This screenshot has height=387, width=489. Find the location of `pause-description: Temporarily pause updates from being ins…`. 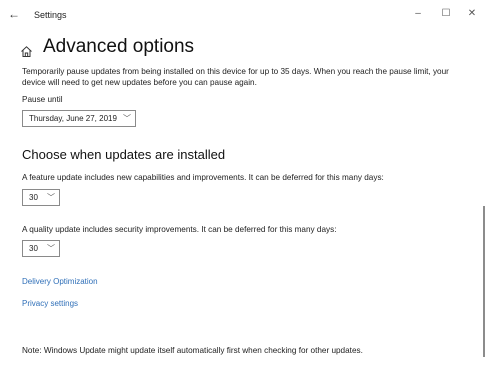

pause-description: Temporarily pause updates from being ins… is located at coordinates (235, 77).